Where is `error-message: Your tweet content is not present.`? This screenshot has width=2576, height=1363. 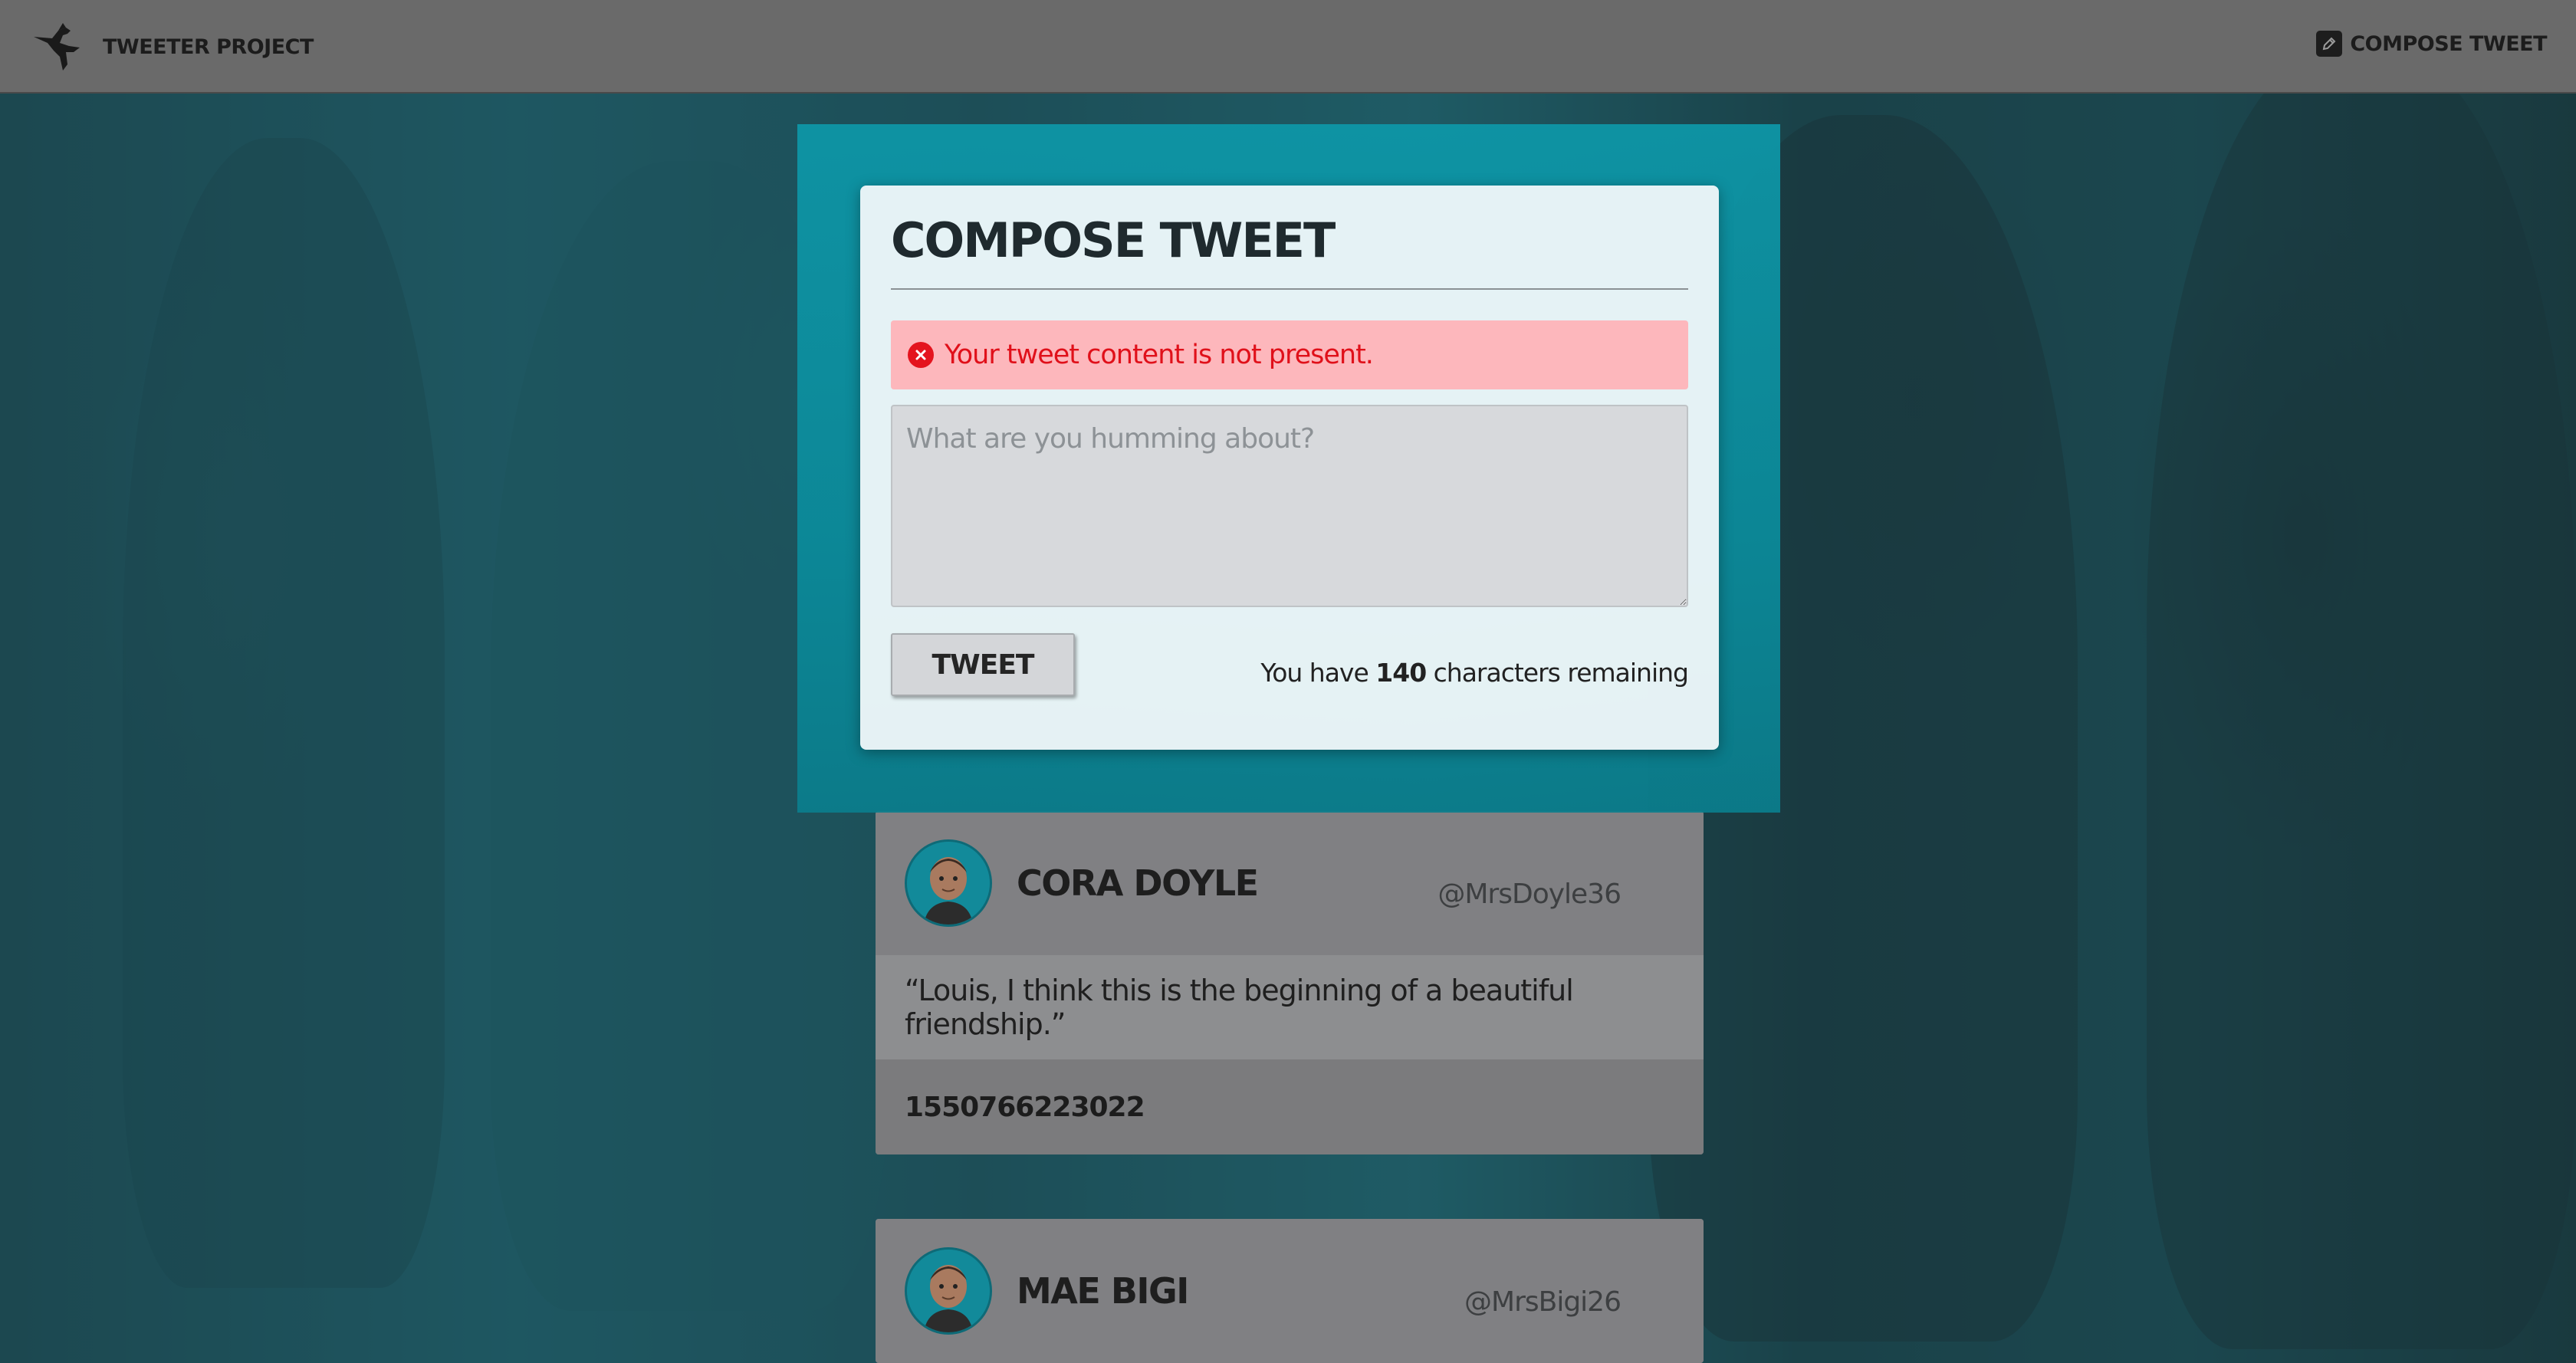
error-message: Your tweet content is not present. is located at coordinates (1159, 355).